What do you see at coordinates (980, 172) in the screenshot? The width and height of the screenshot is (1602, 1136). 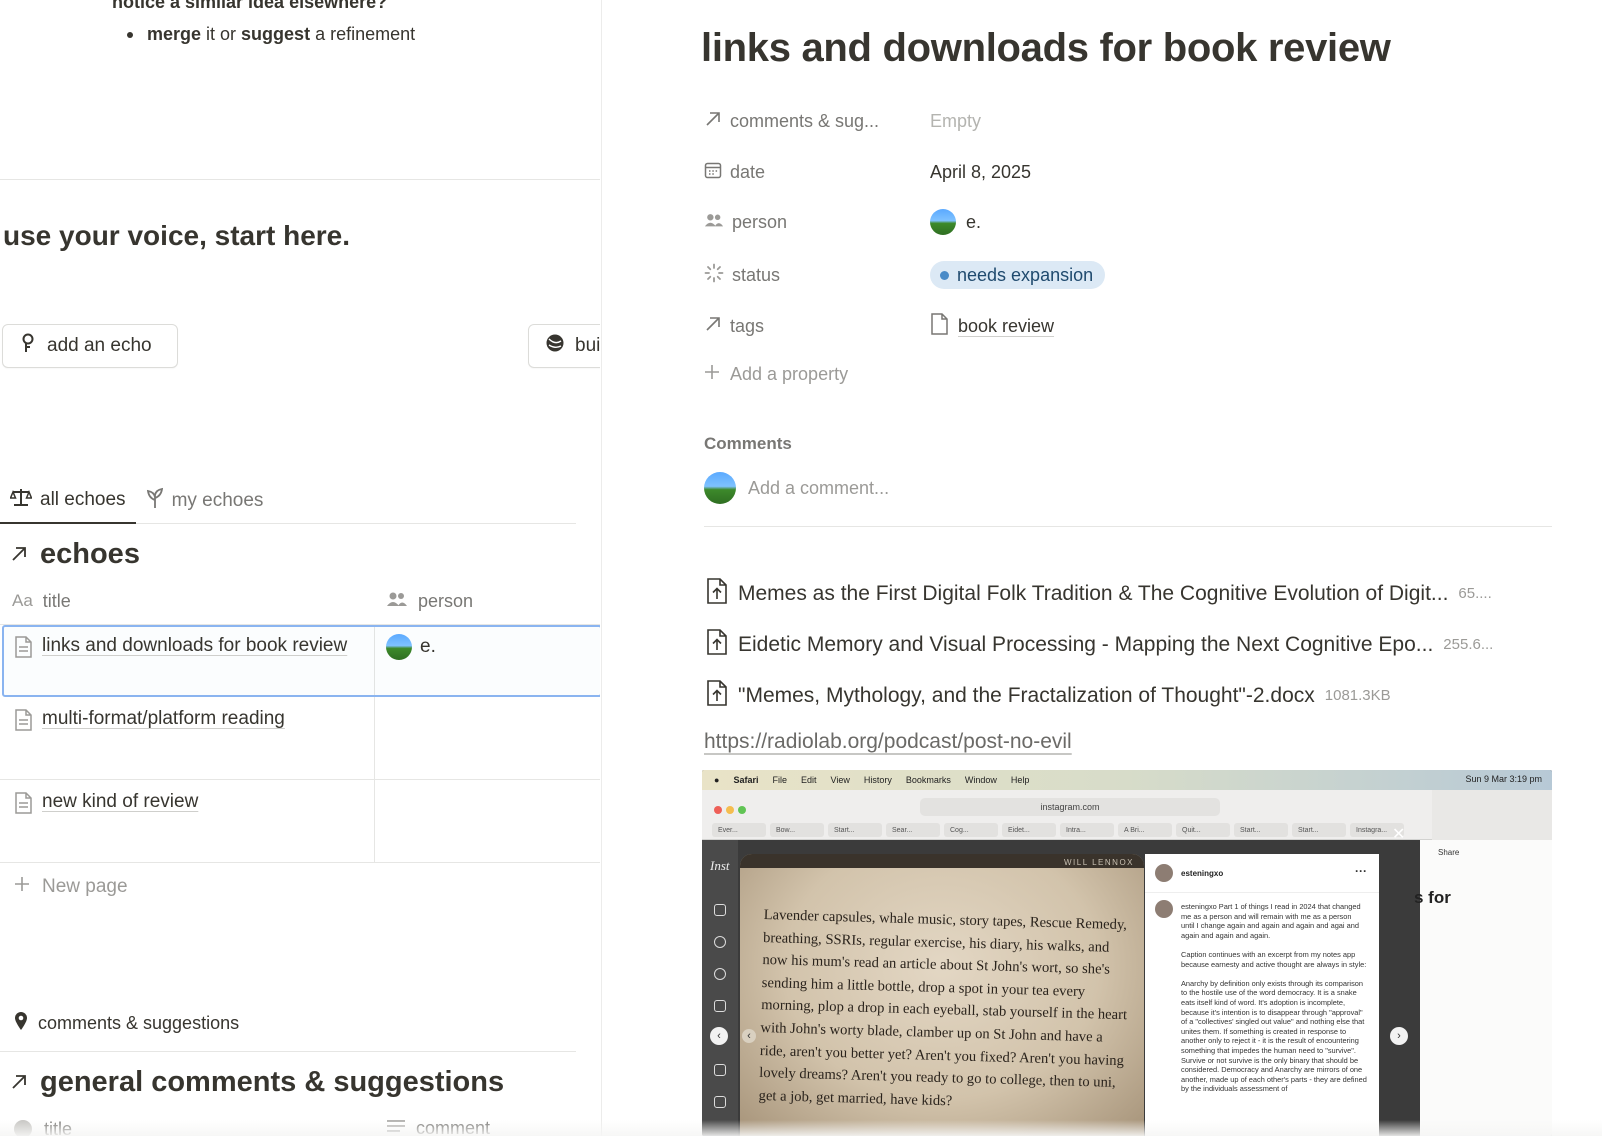 I see `property-value: April 8, 2025` at bounding box center [980, 172].